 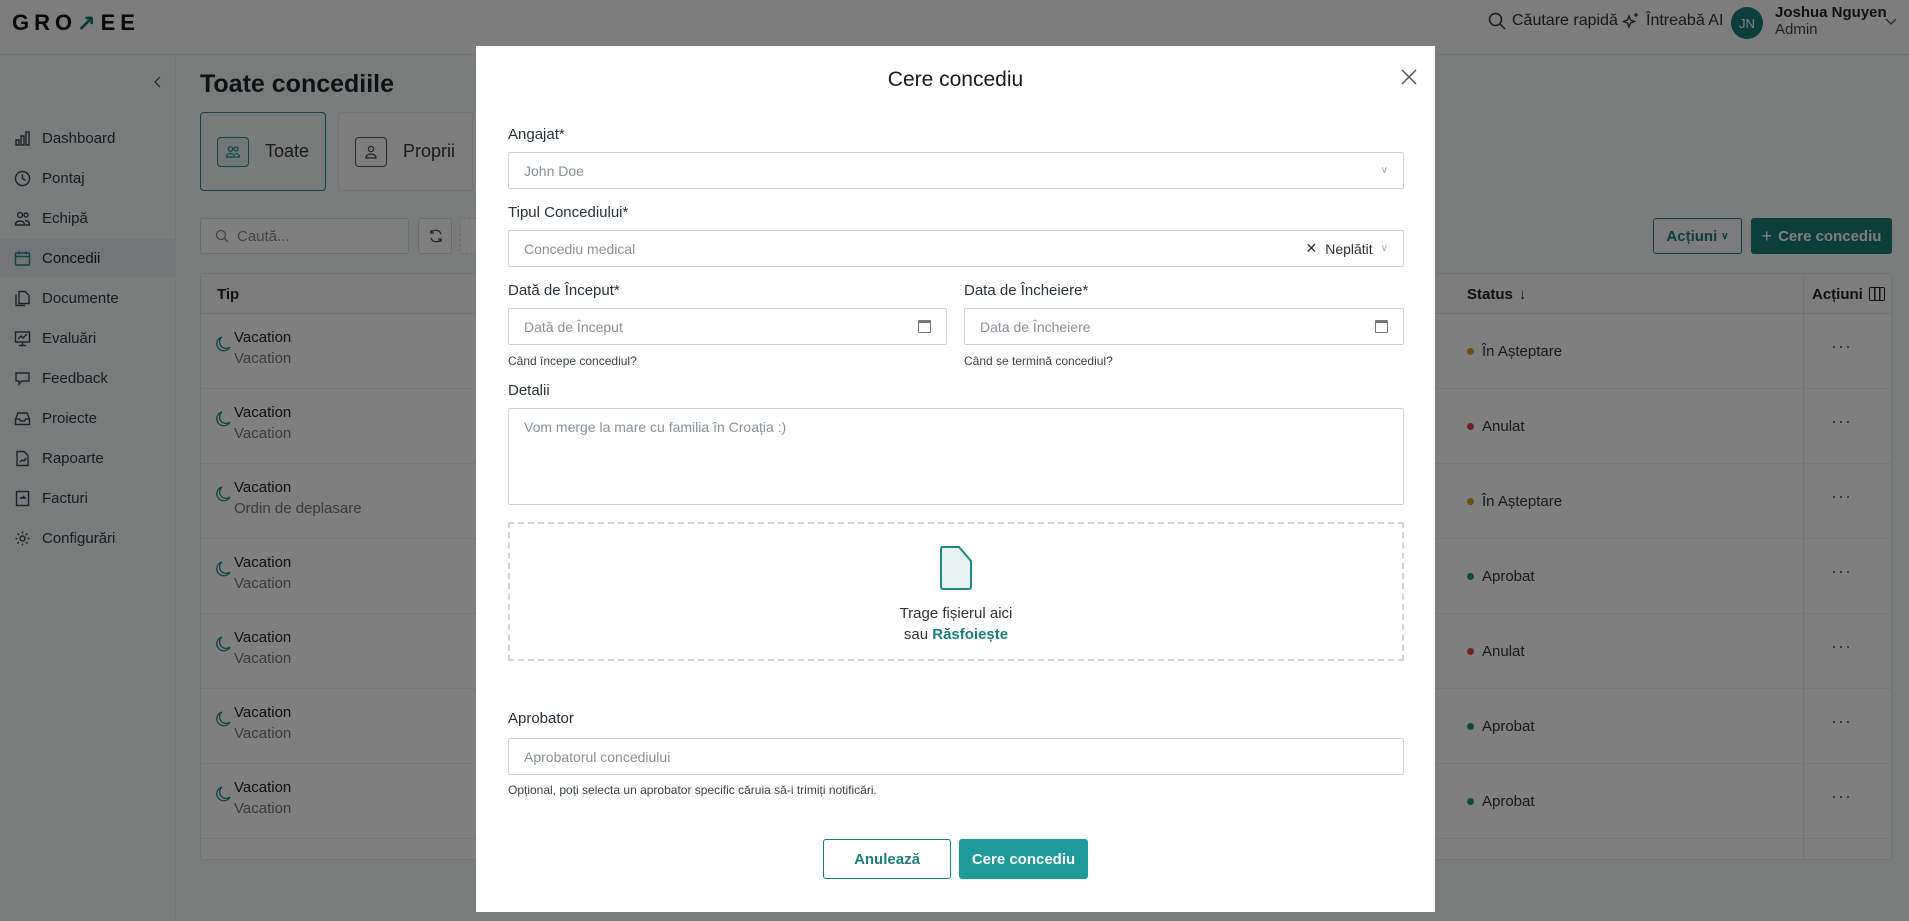 I want to click on start-date-input: Dată de Început, so click(x=727, y=326).